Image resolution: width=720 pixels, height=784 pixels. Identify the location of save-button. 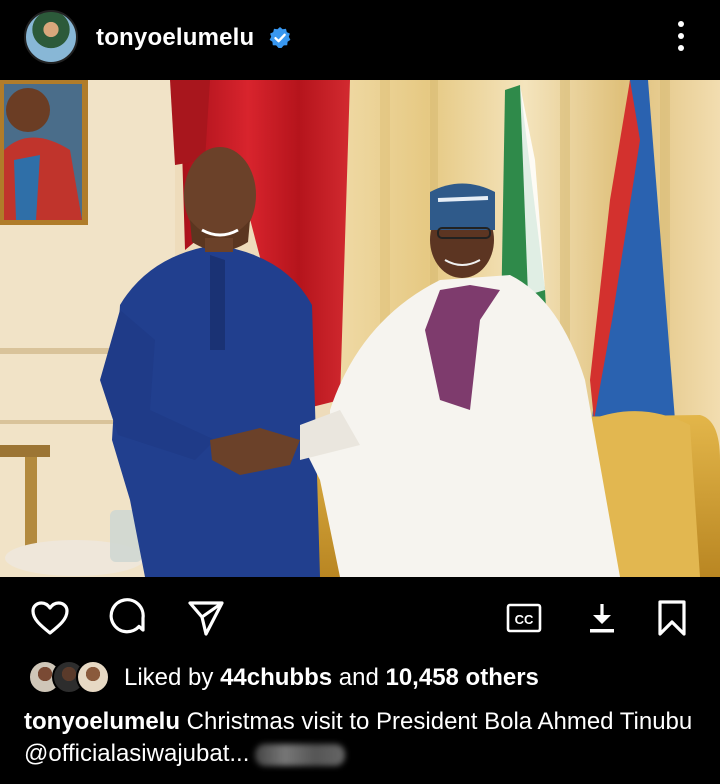
(672, 618).